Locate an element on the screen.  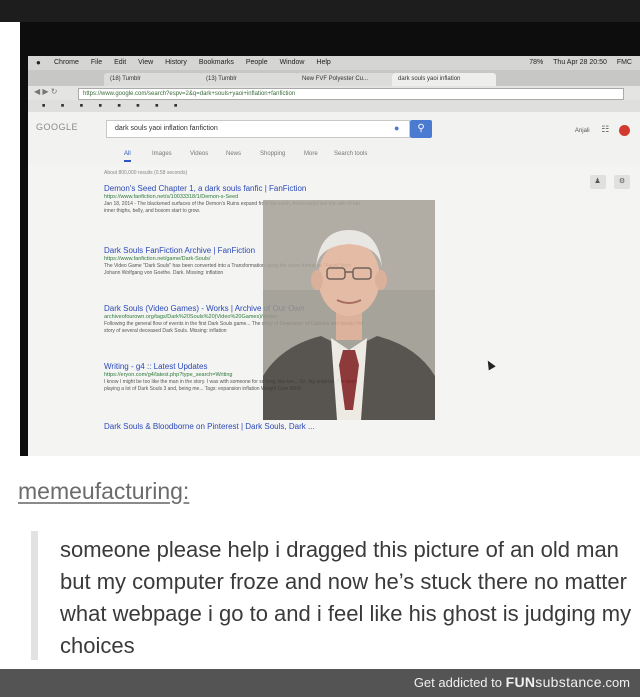
menu-bookmarks: Bookmarks is located at coordinates (216, 62).